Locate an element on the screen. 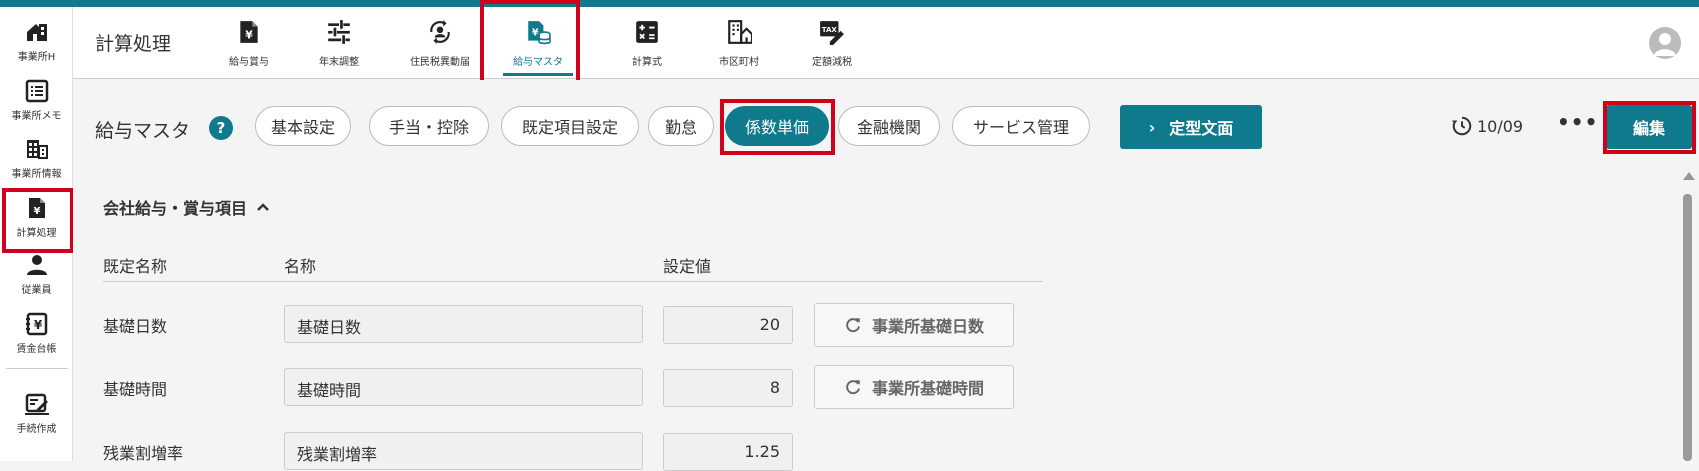  ledger-yen-icon: ¥ is located at coordinates (36, 323).